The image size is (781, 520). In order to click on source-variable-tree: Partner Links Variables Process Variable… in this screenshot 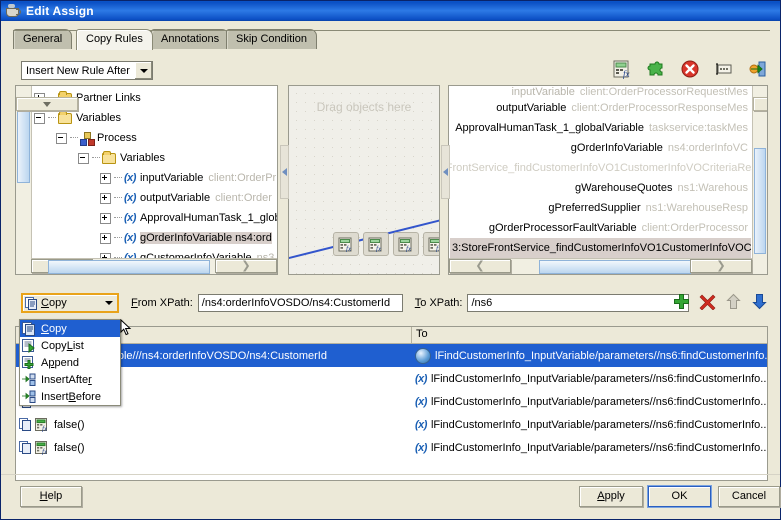, I will do `click(146, 180)`.